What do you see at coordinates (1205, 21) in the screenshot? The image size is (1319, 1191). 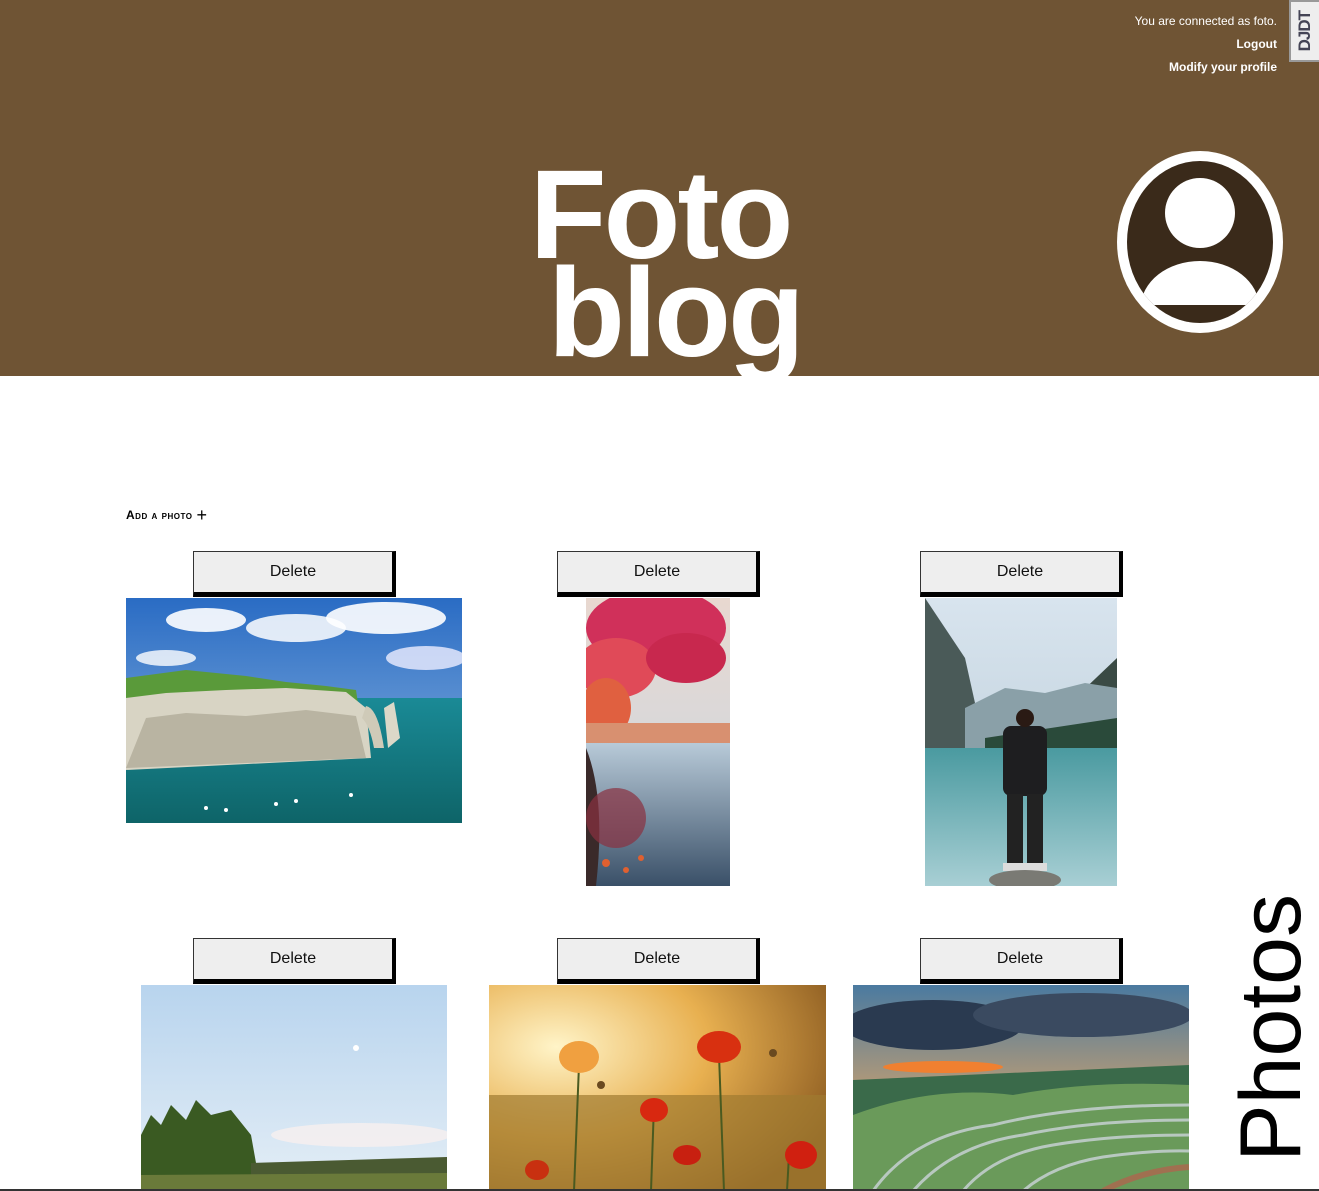 I see `connected-status: You are connected as foto.` at bounding box center [1205, 21].